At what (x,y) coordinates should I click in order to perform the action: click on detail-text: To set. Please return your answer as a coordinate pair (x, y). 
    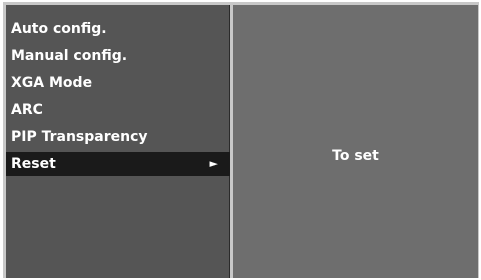
    Looking at the image, I should click on (355, 156).